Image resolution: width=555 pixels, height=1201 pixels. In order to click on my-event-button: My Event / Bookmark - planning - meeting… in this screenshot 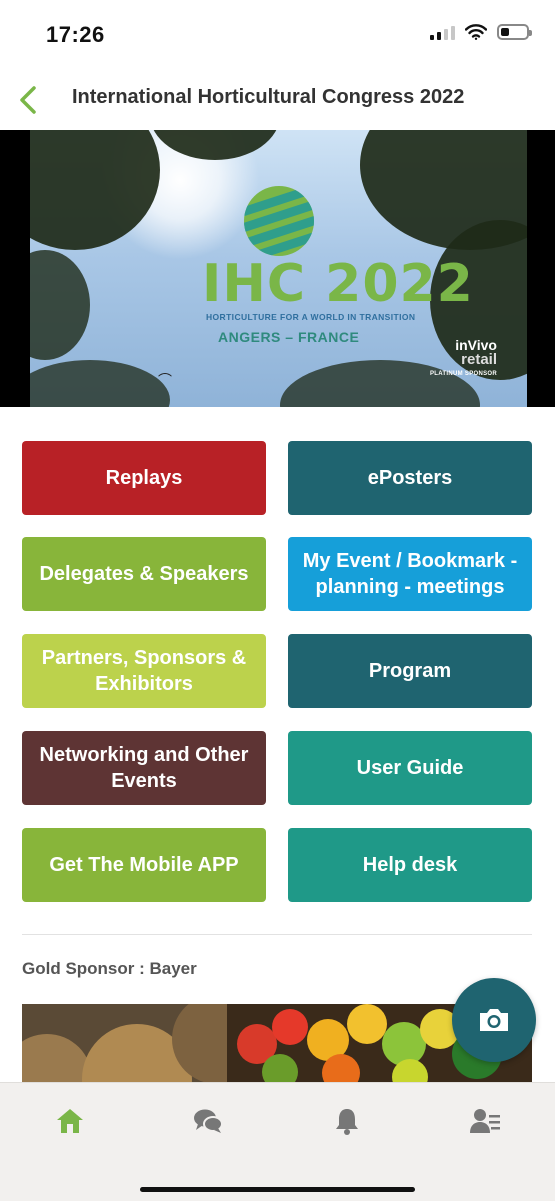, I will do `click(410, 574)`.